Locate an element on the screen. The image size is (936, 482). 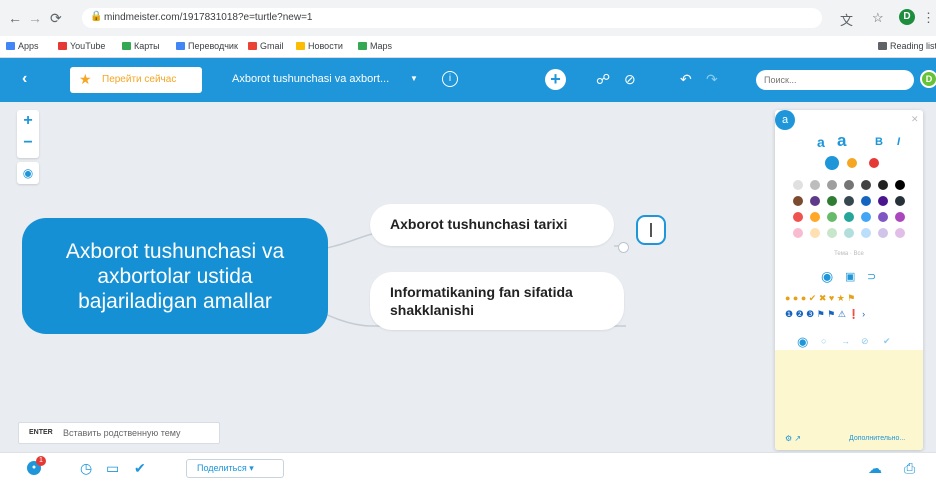
browser-menu-icon: ⋮ is located at coordinates (928, 18).